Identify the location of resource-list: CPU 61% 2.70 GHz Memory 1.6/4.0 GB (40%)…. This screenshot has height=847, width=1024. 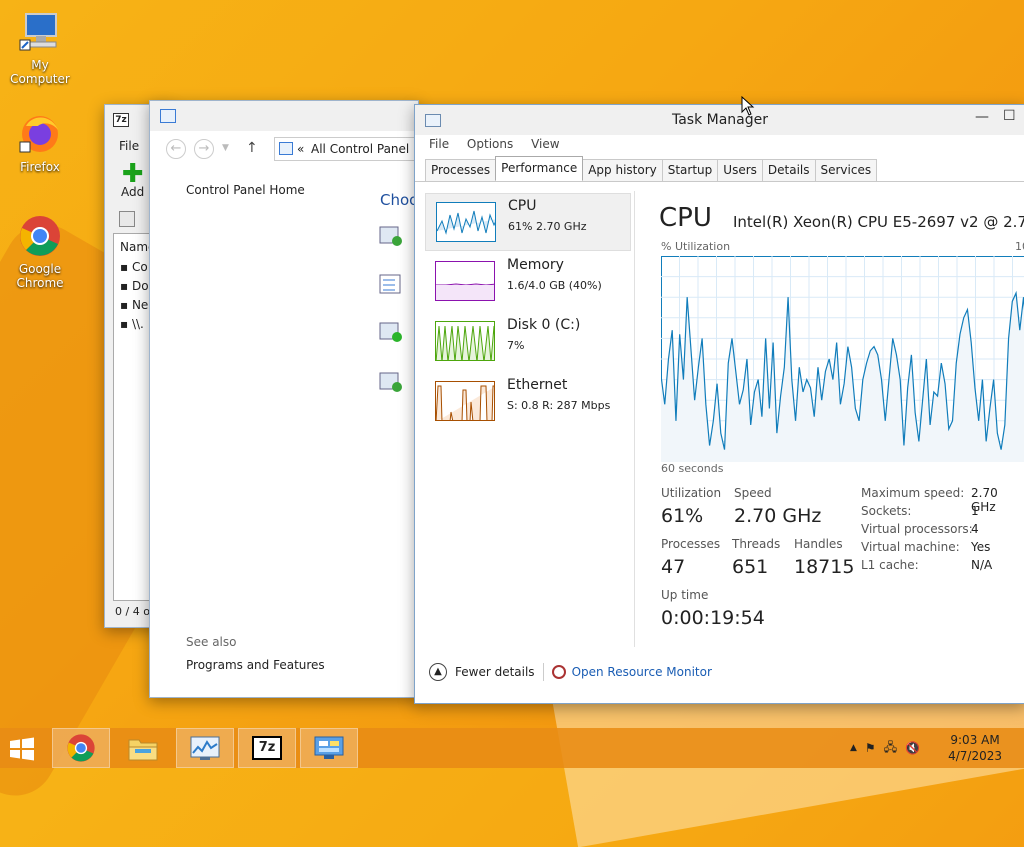
(529, 421).